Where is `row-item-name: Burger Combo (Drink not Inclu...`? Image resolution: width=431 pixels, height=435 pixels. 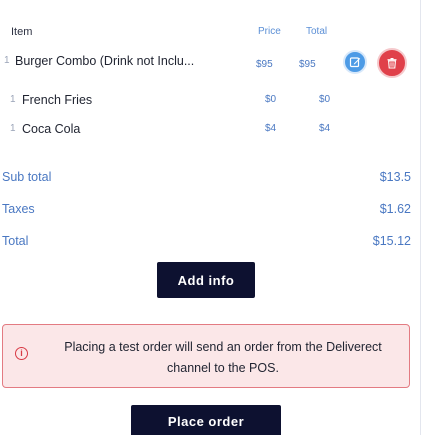 row-item-name: Burger Combo (Drink not Inclu... is located at coordinates (105, 61).